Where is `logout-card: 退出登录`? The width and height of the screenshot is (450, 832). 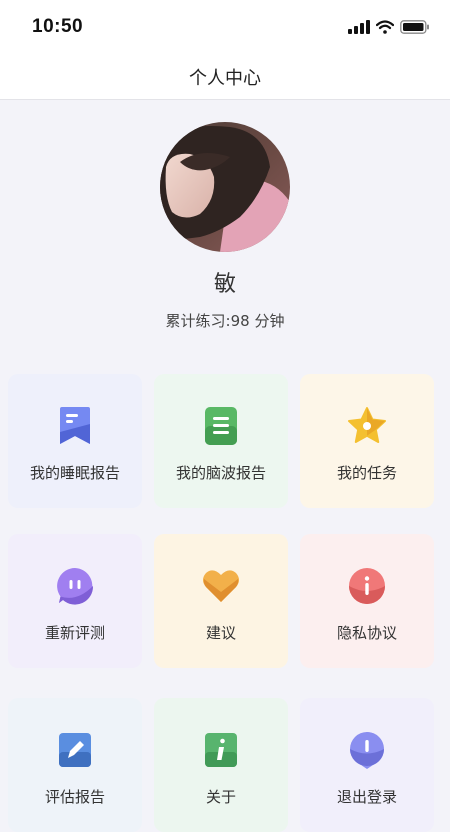 logout-card: 退出登录 is located at coordinates (367, 765).